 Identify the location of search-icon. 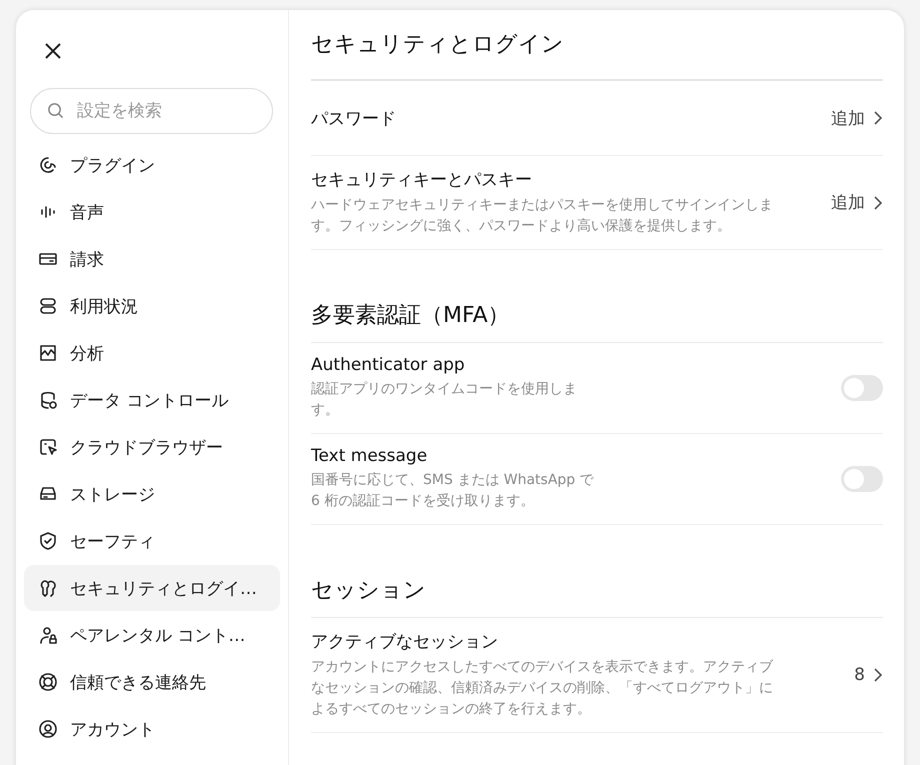
(55, 110).